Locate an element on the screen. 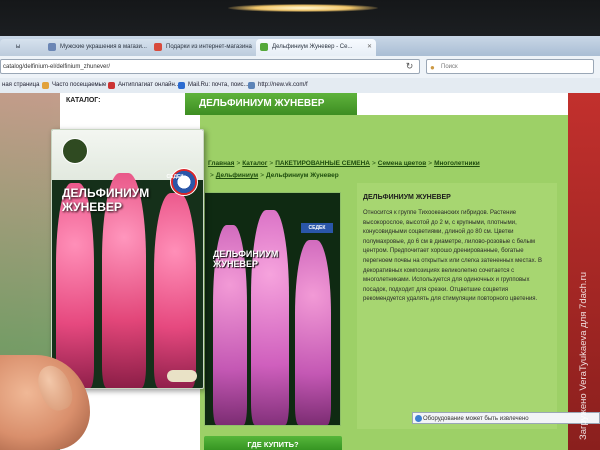  pack-title-line2: ЖУНЕВЕР is located at coordinates (235, 264).